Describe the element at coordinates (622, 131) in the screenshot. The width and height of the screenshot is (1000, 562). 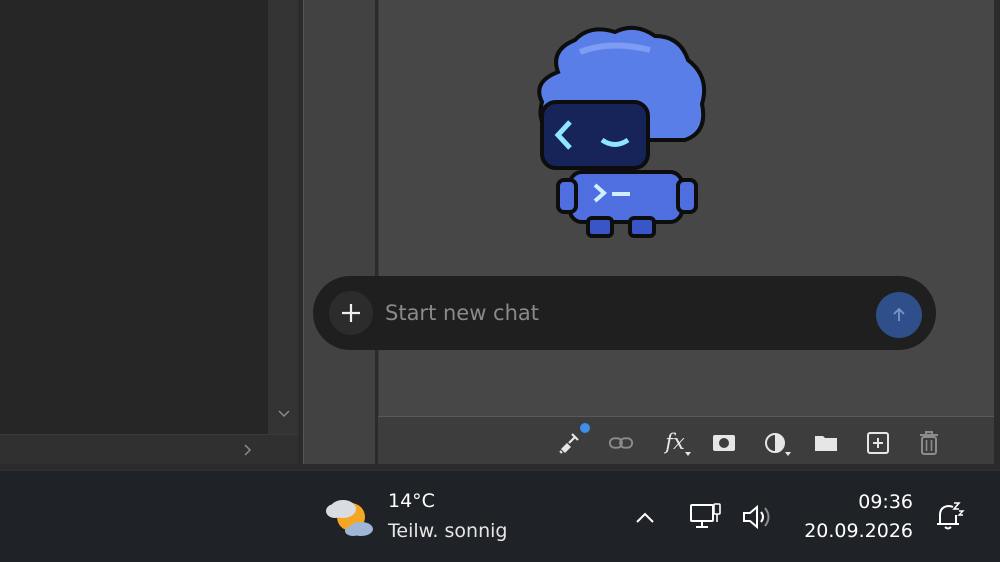
I see `robot-mascot-icon` at that location.